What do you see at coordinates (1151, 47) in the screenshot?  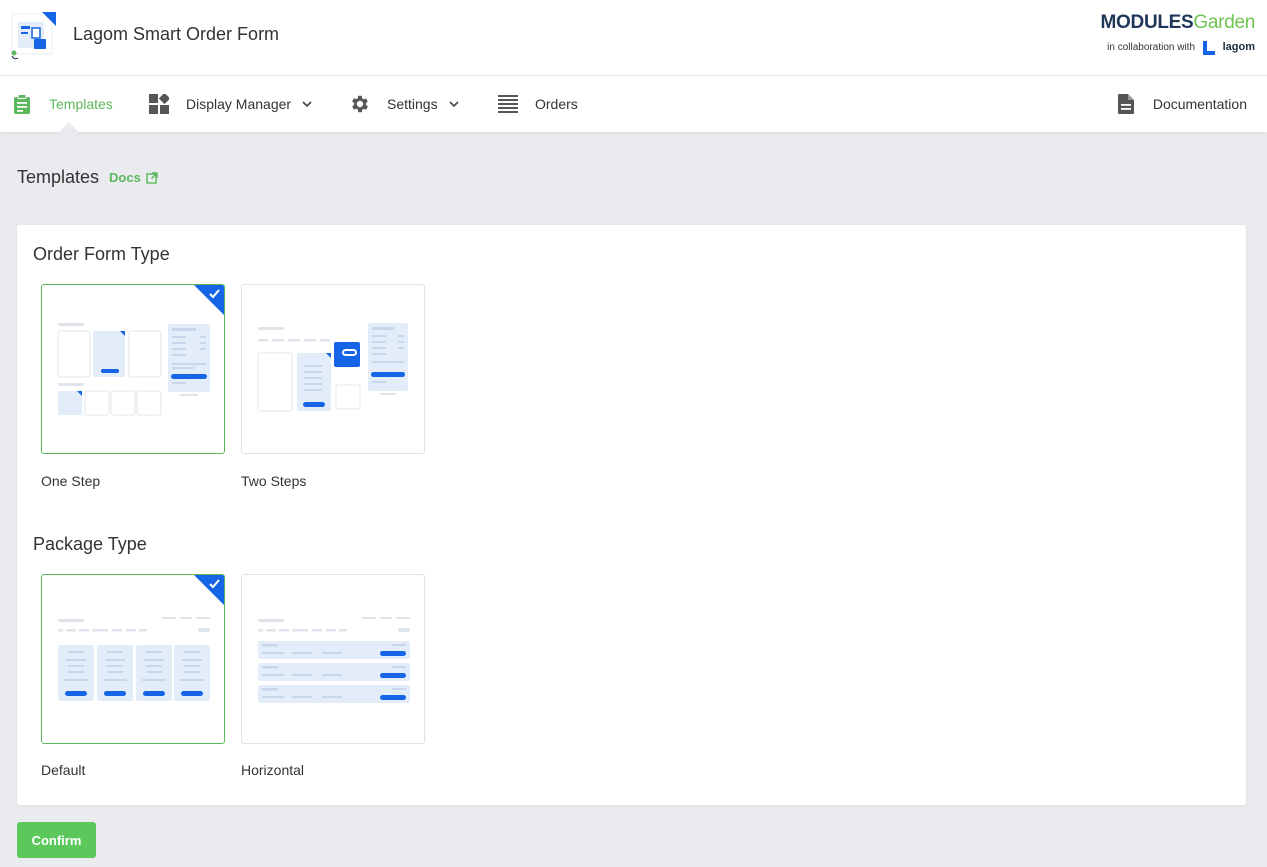 I see `collaboration-text: in collaboration with` at bounding box center [1151, 47].